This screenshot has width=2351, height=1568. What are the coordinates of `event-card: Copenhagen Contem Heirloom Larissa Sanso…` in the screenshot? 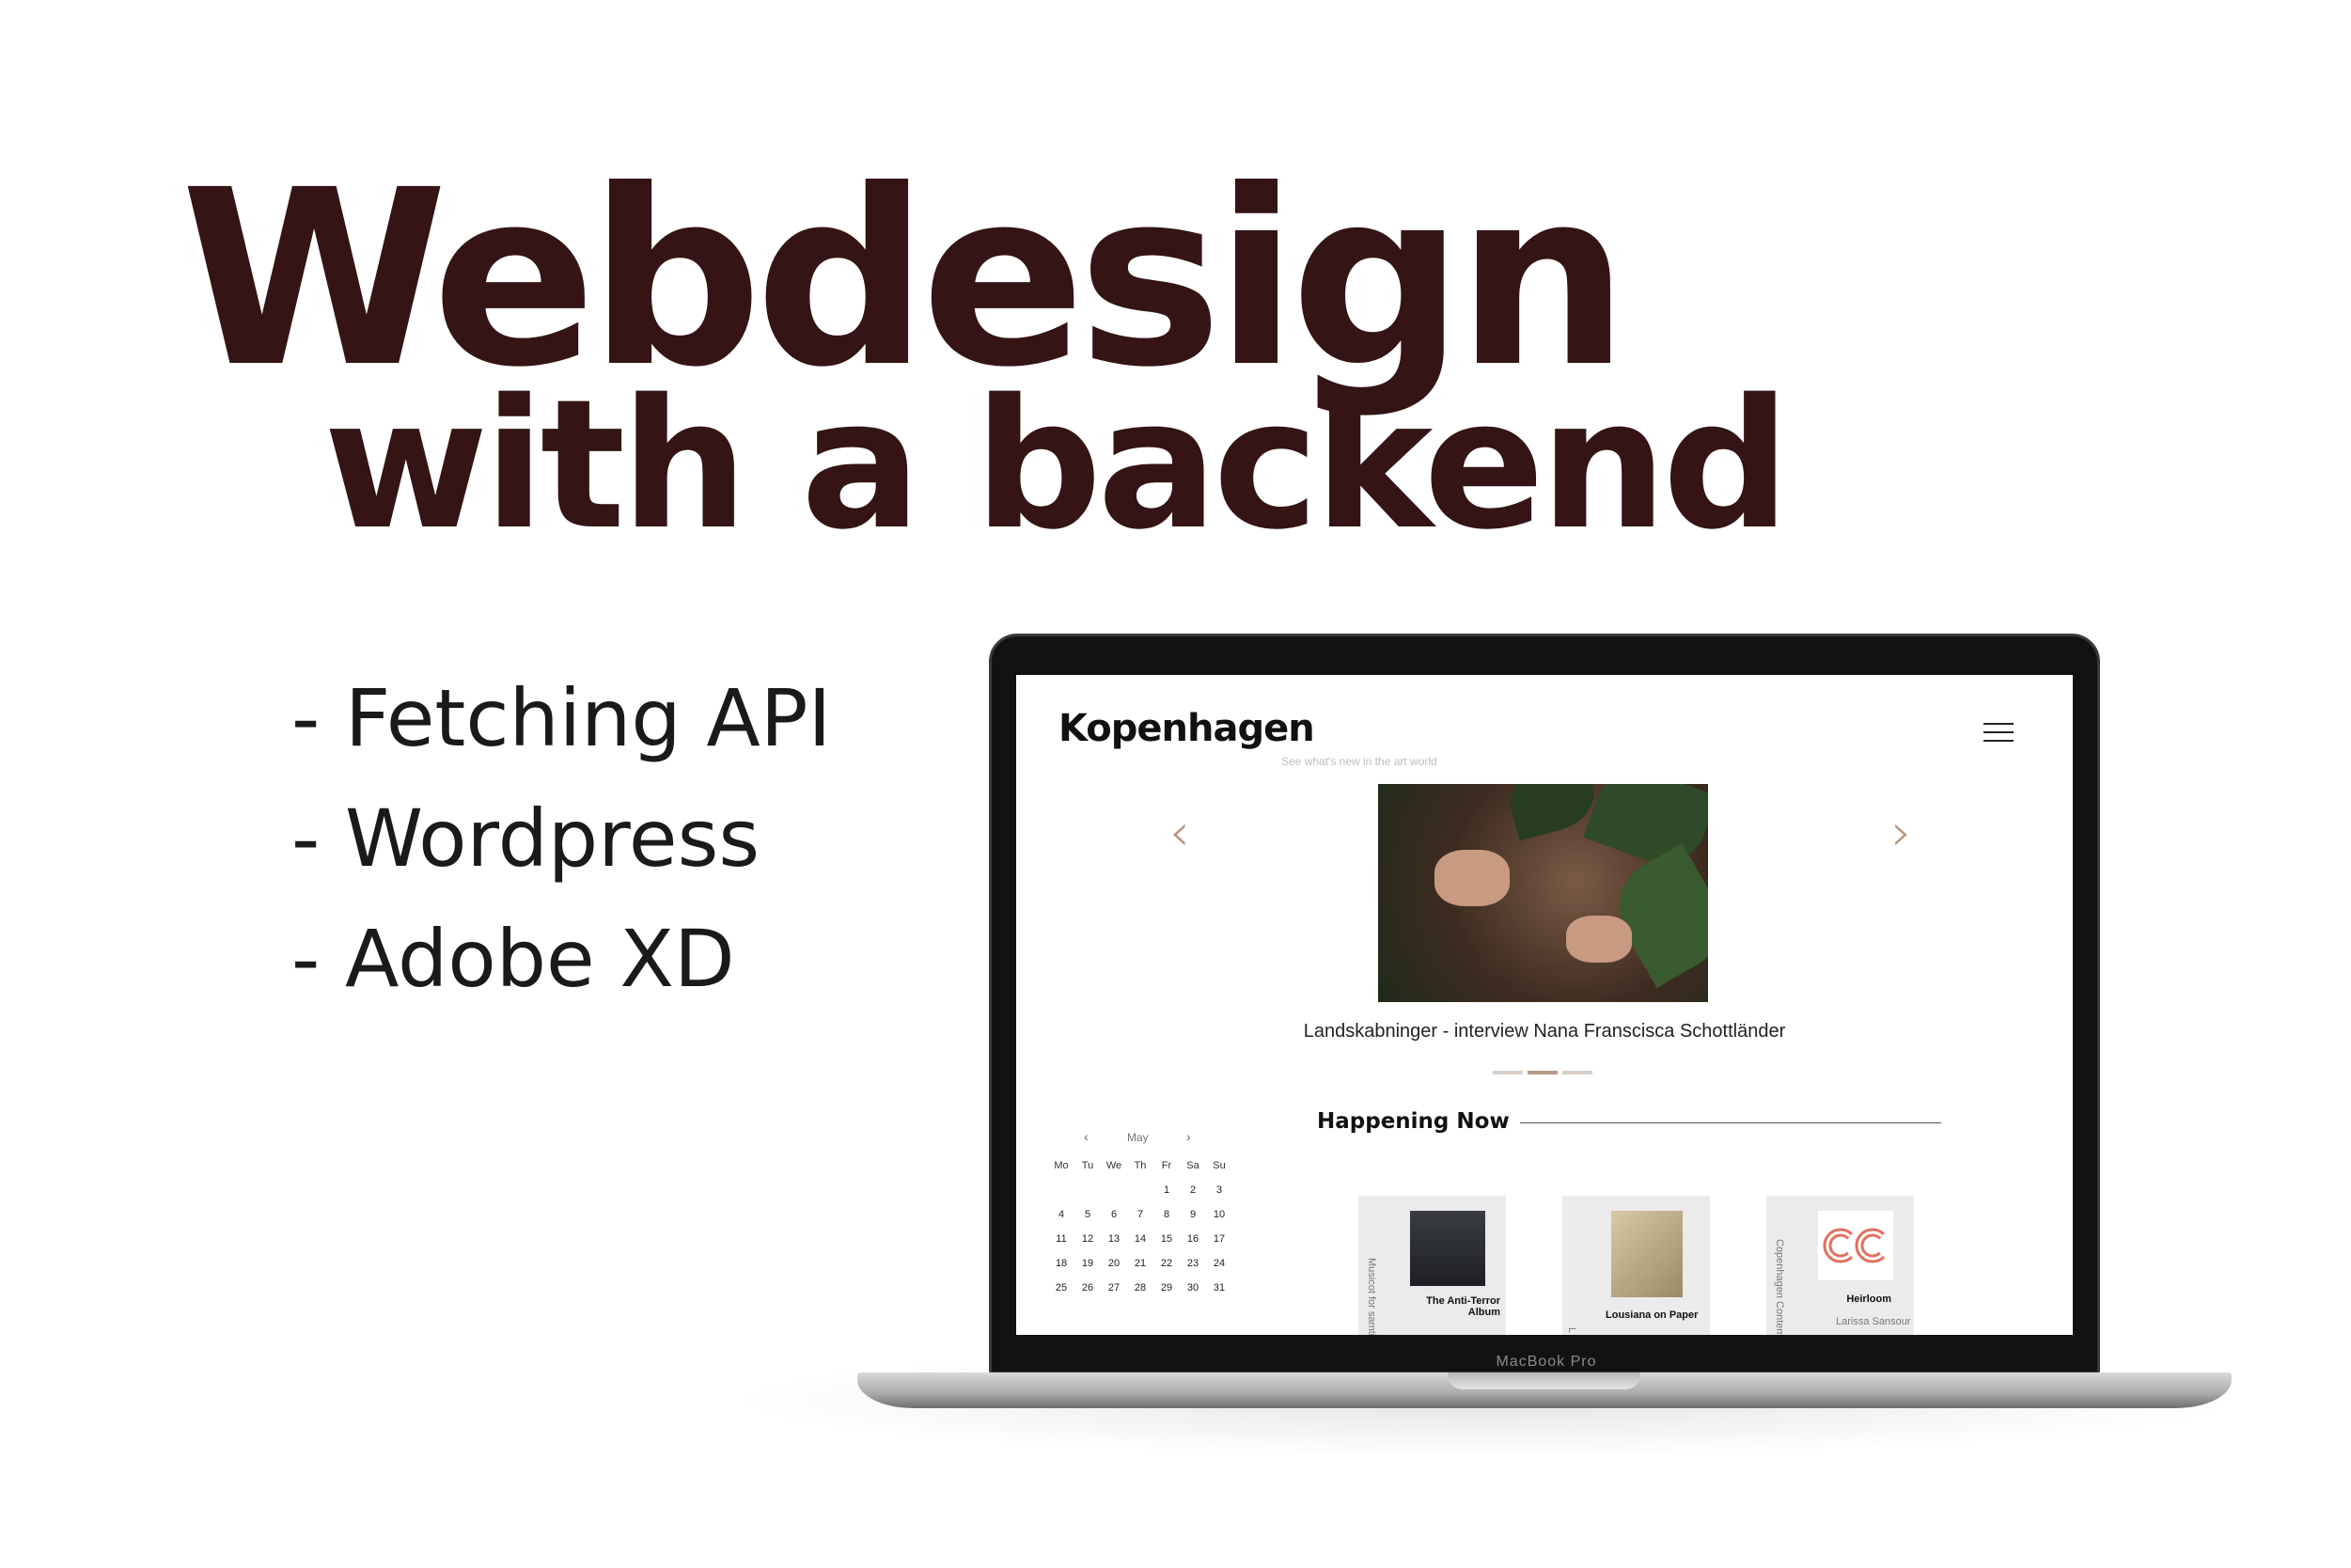 It's located at (1840, 1265).